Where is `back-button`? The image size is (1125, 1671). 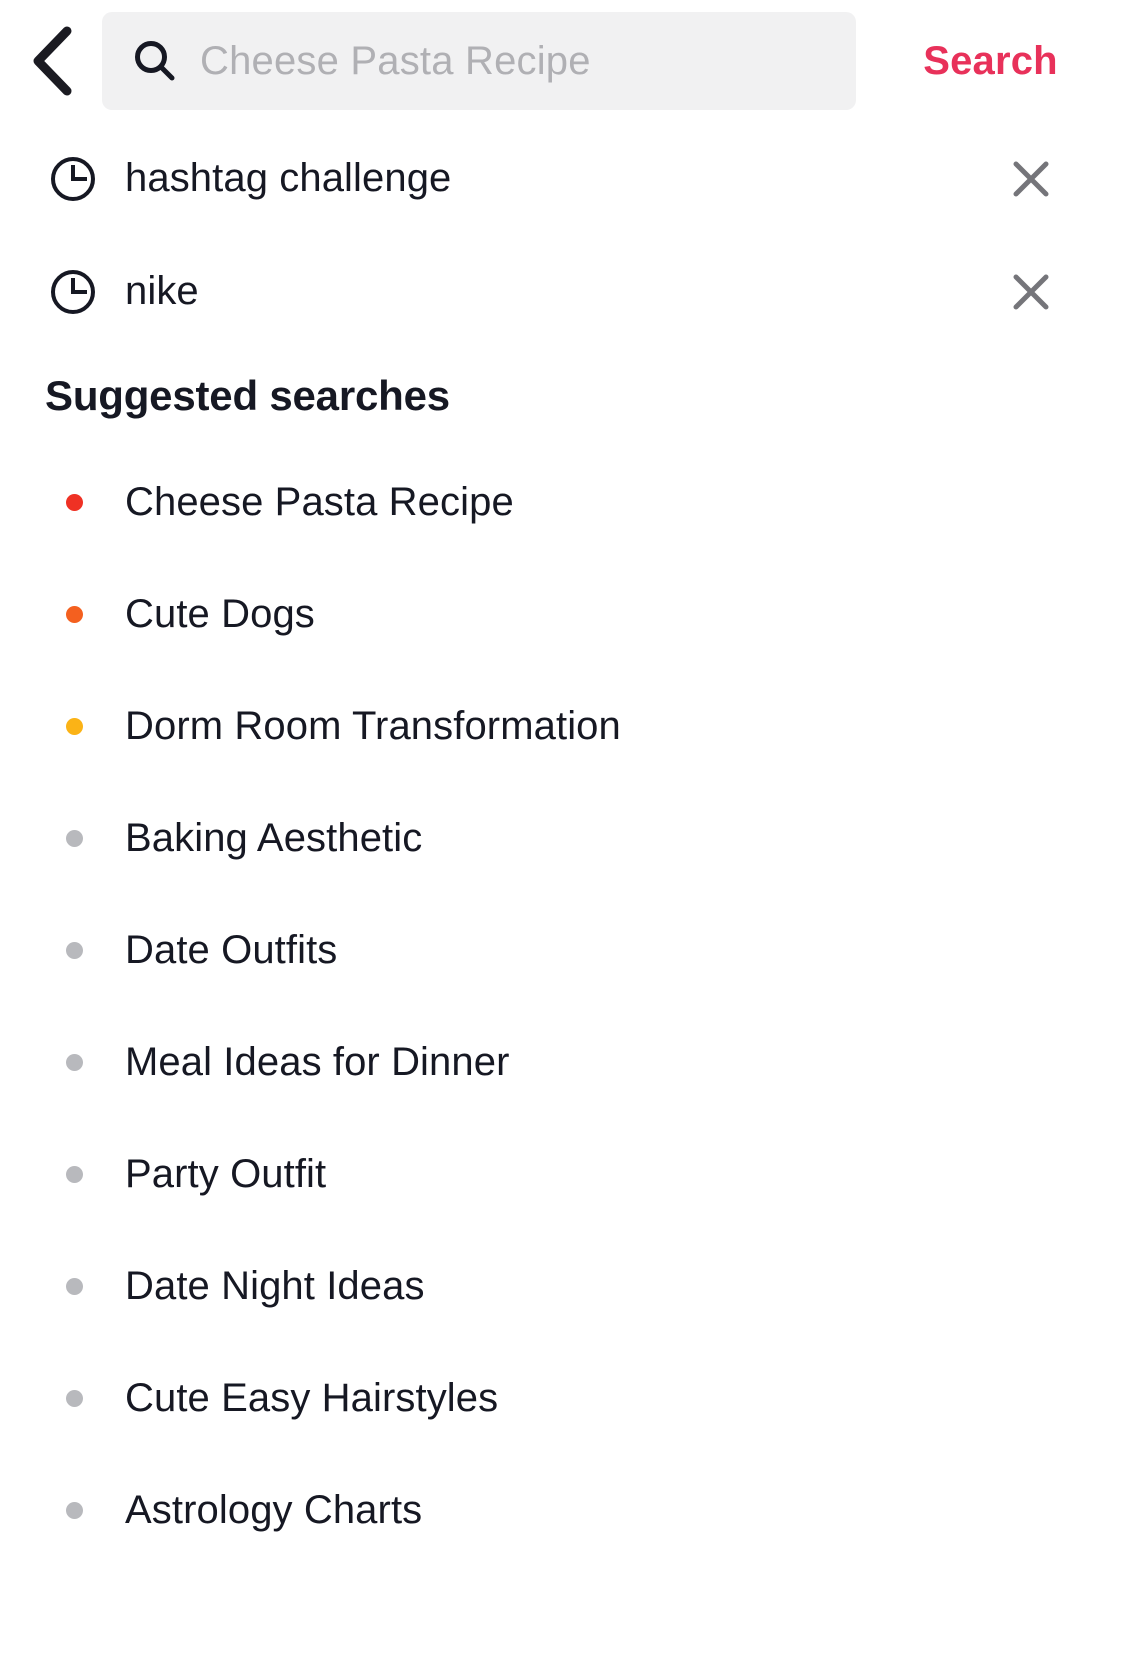
back-button is located at coordinates (52, 61).